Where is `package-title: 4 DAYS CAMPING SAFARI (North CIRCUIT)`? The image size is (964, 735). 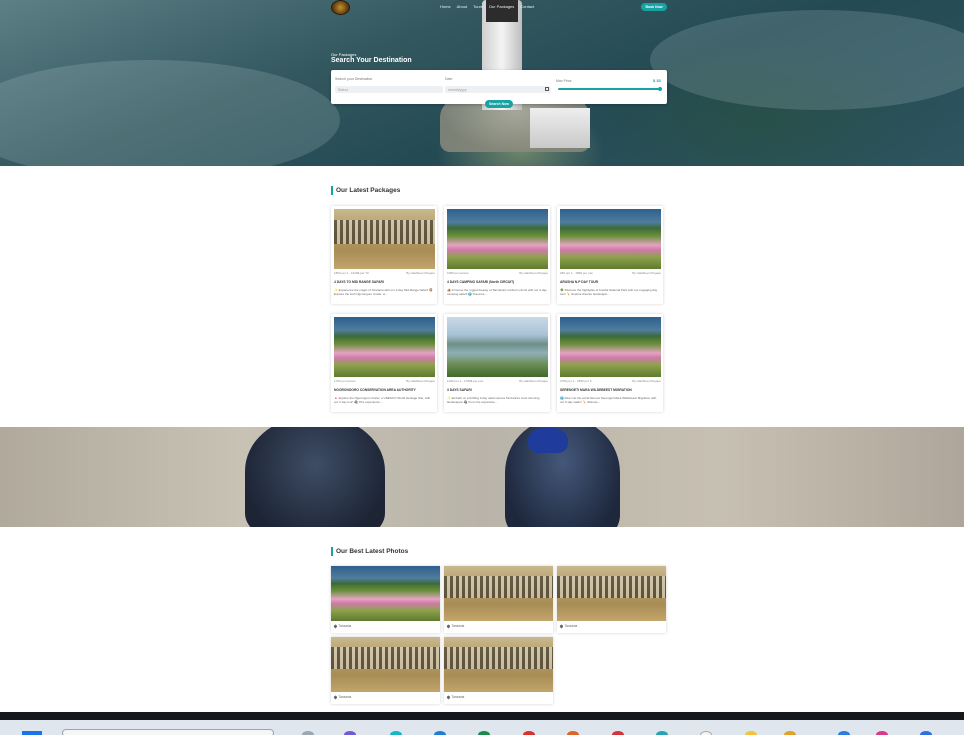 package-title: 4 DAYS CAMPING SAFARI (North CIRCUIT) is located at coordinates (497, 282).